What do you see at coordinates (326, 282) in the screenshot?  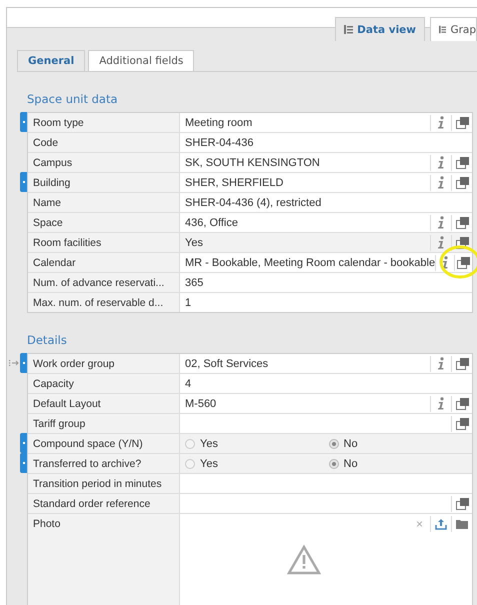 I see `field-value: 365` at bounding box center [326, 282].